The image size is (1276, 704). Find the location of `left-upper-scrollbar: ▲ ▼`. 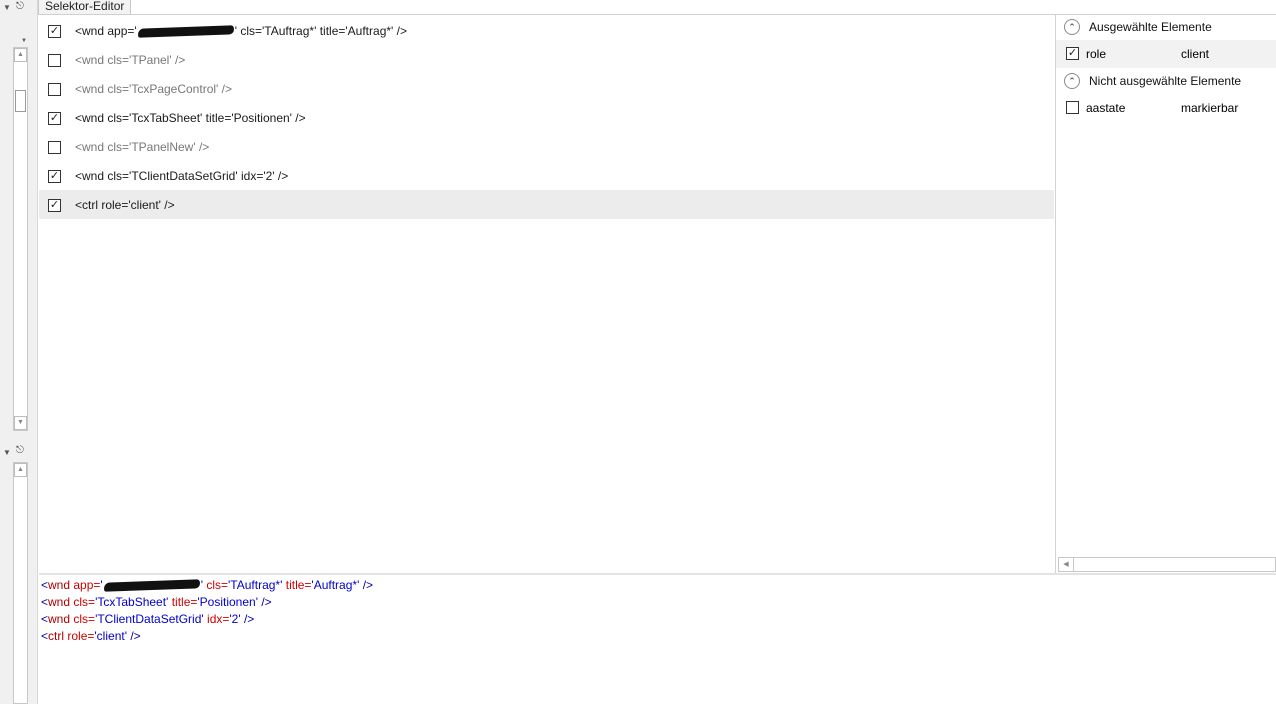

left-upper-scrollbar: ▲ ▼ is located at coordinates (20, 239).